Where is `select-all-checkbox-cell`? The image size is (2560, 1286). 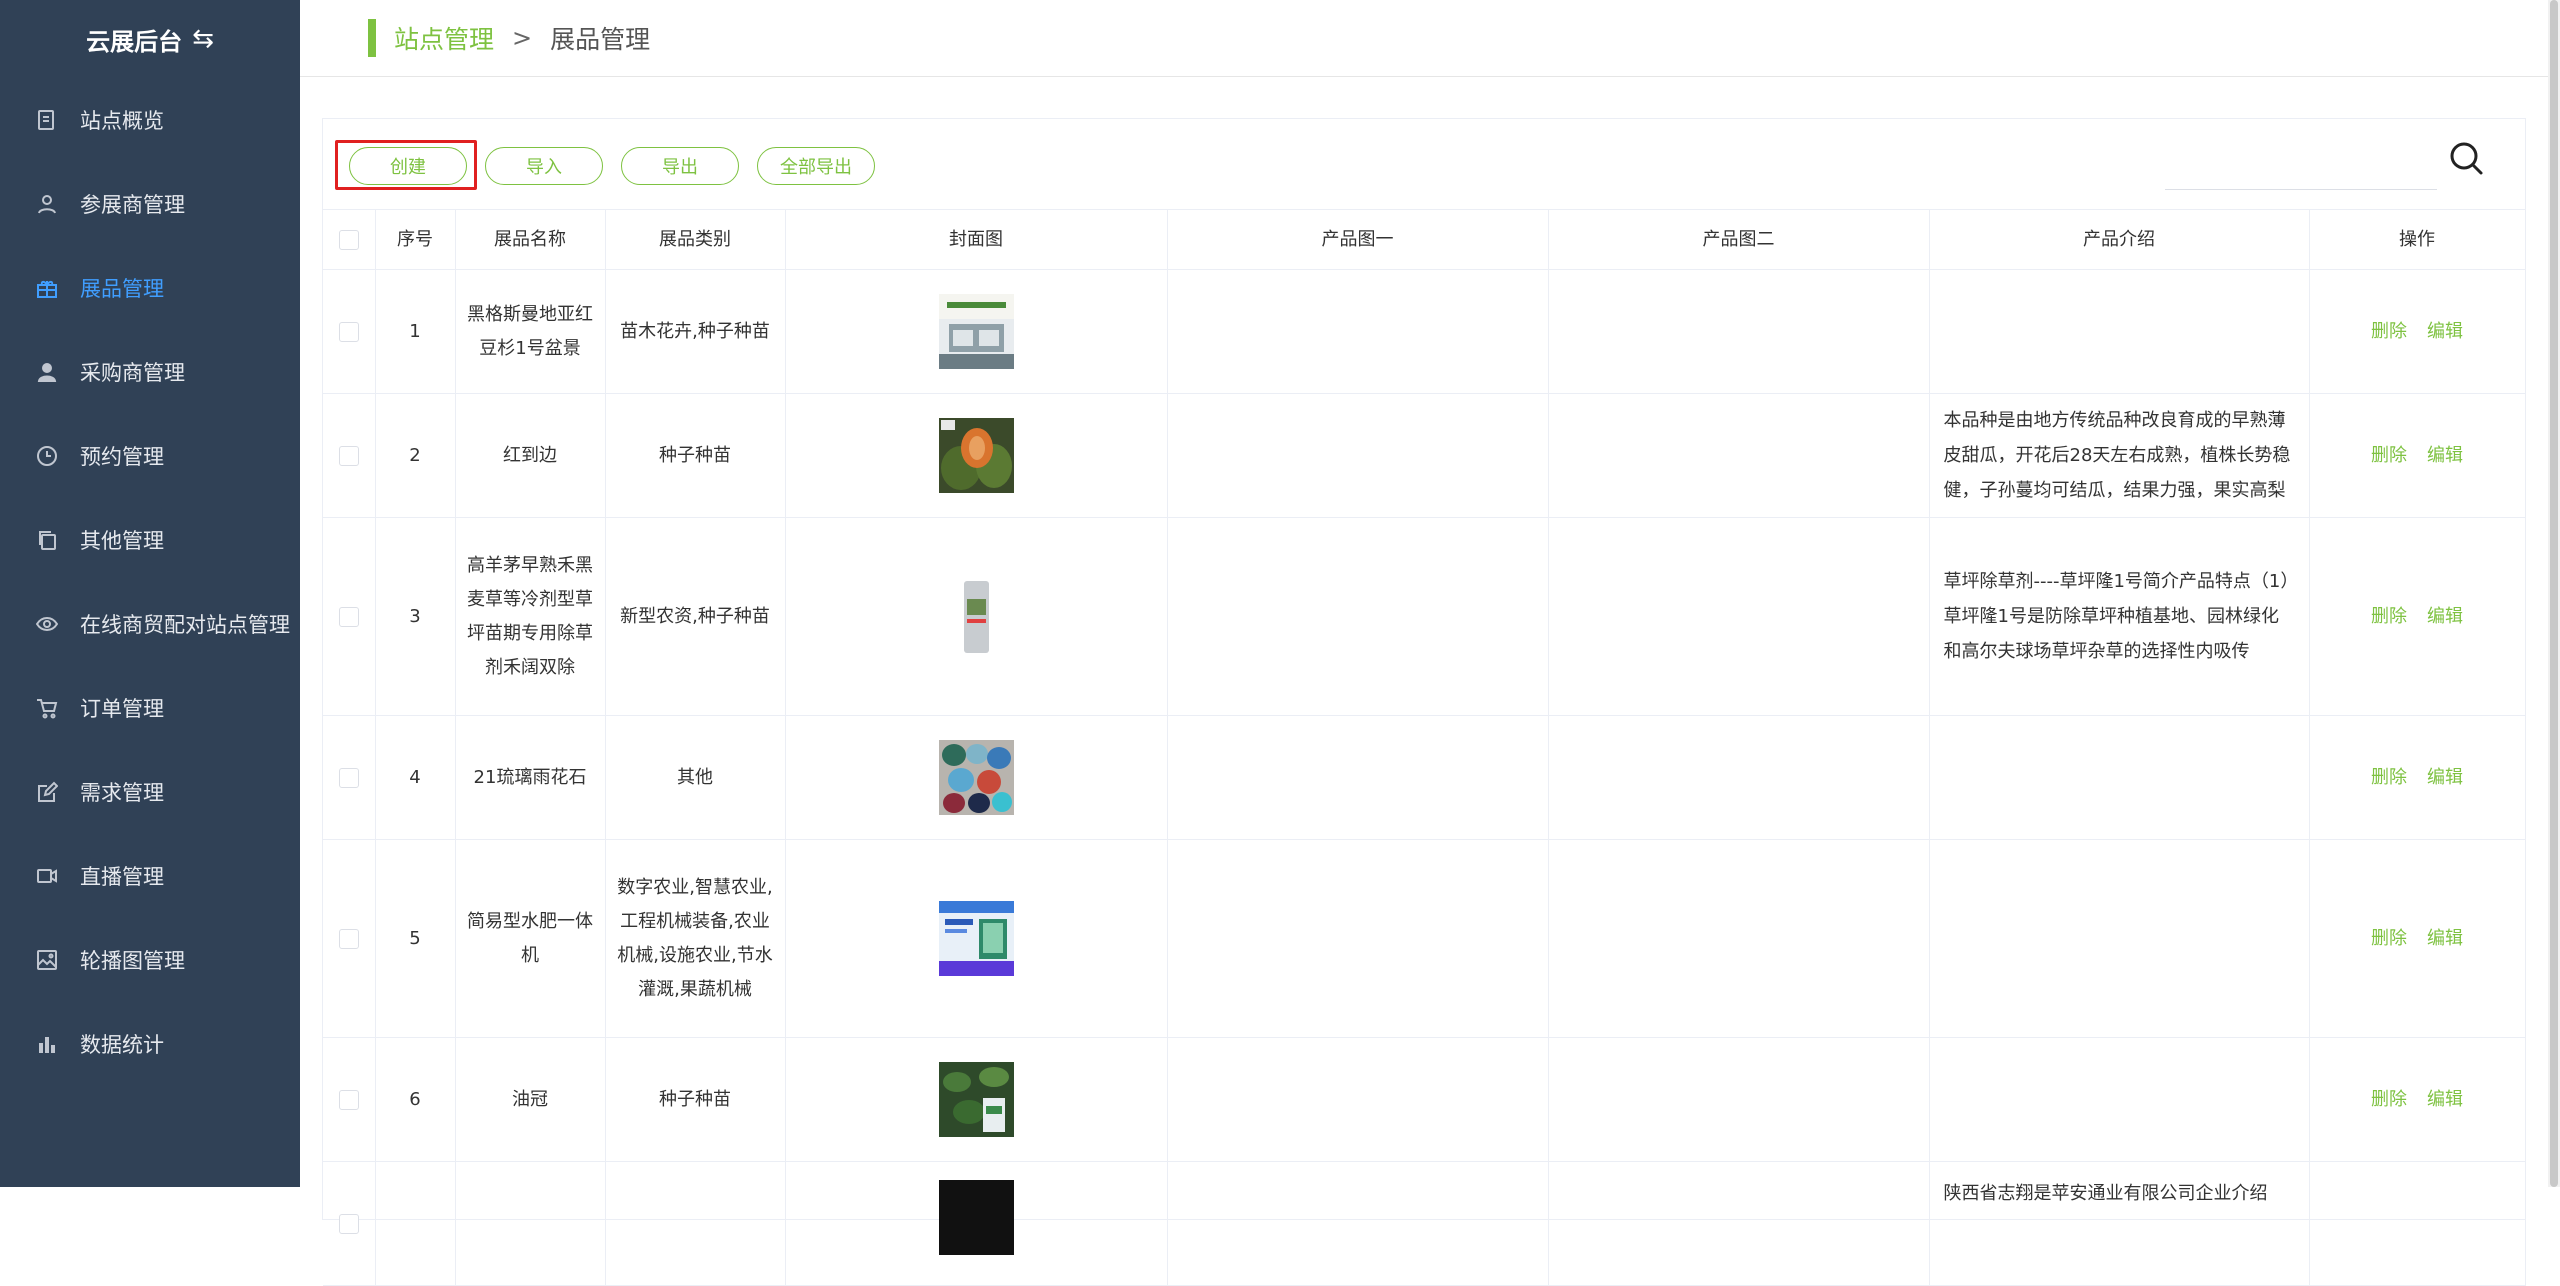 select-all-checkbox-cell is located at coordinates (349, 239).